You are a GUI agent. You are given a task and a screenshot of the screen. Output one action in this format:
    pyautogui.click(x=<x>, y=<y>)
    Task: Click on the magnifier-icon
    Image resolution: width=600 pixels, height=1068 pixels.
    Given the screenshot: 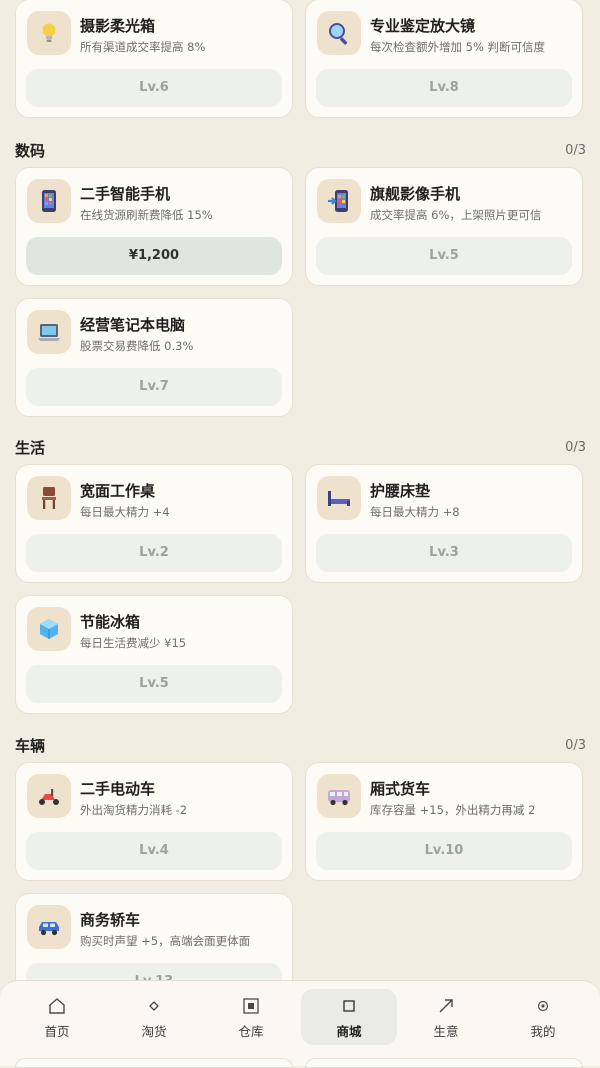 What is the action you would take?
    pyautogui.click(x=339, y=33)
    